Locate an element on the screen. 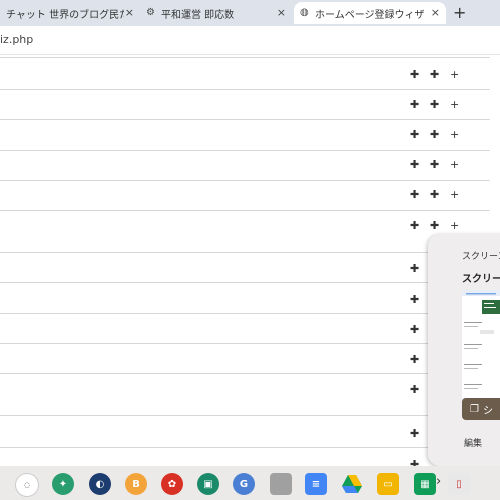 The image size is (500, 500). app-green-icon: ✦ is located at coordinates (63, 484).